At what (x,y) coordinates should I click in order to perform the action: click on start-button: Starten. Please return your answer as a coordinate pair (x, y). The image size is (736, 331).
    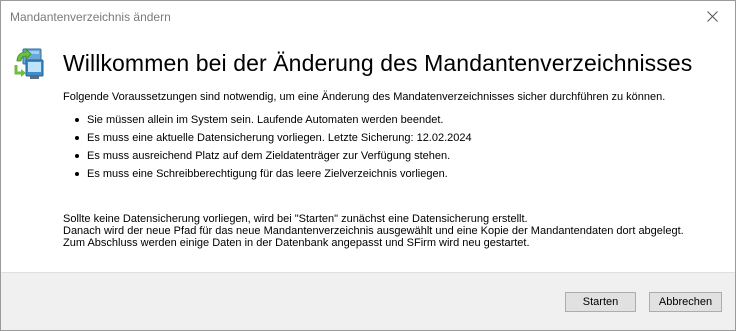
    Looking at the image, I should click on (600, 302).